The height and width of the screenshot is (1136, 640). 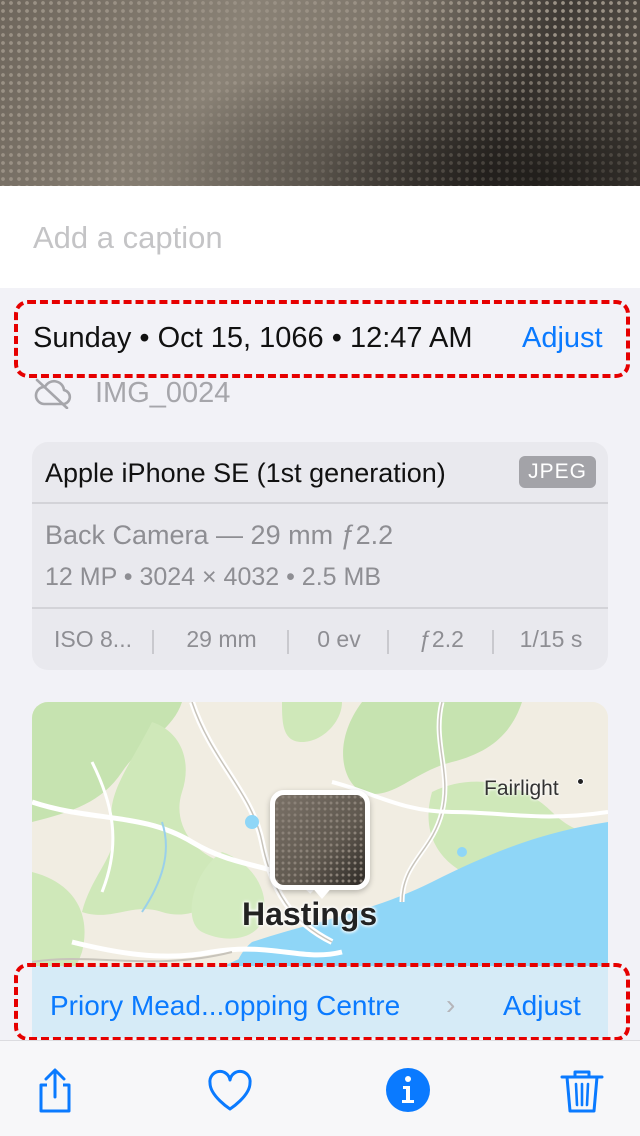 I want to click on cloud-off-icon, so click(x=53, y=393).